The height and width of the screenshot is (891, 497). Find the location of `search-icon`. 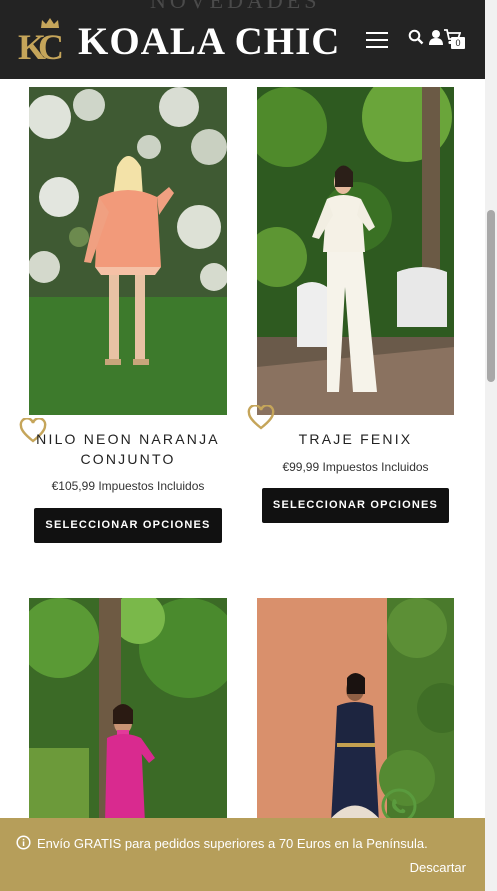

search-icon is located at coordinates (416, 37).